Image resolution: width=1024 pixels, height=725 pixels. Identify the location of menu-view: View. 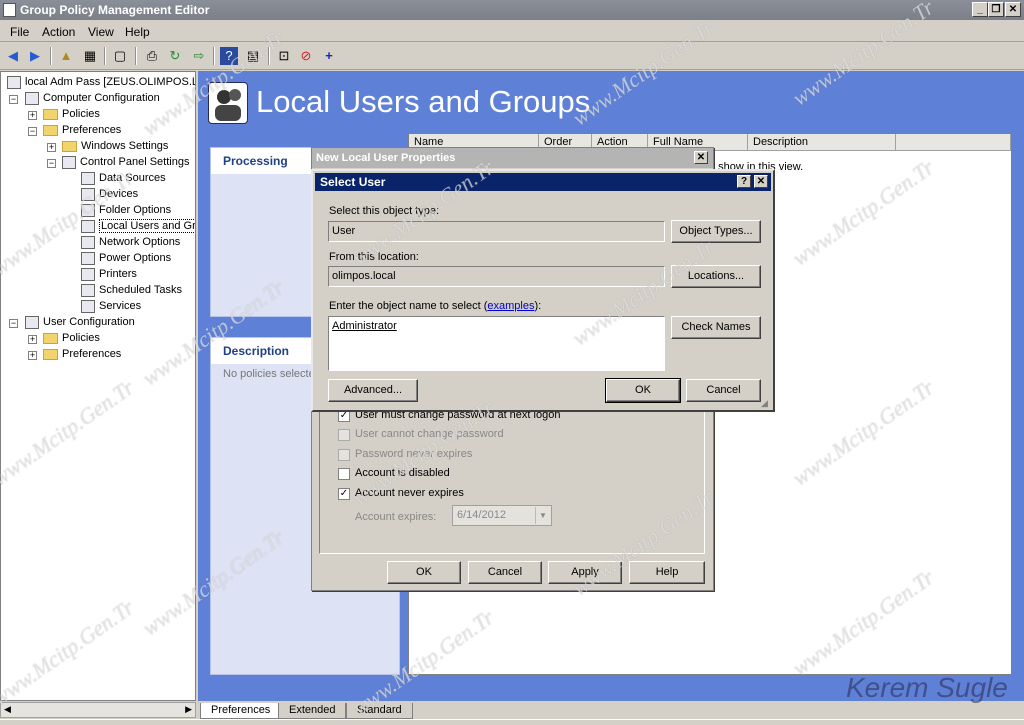
(101, 32).